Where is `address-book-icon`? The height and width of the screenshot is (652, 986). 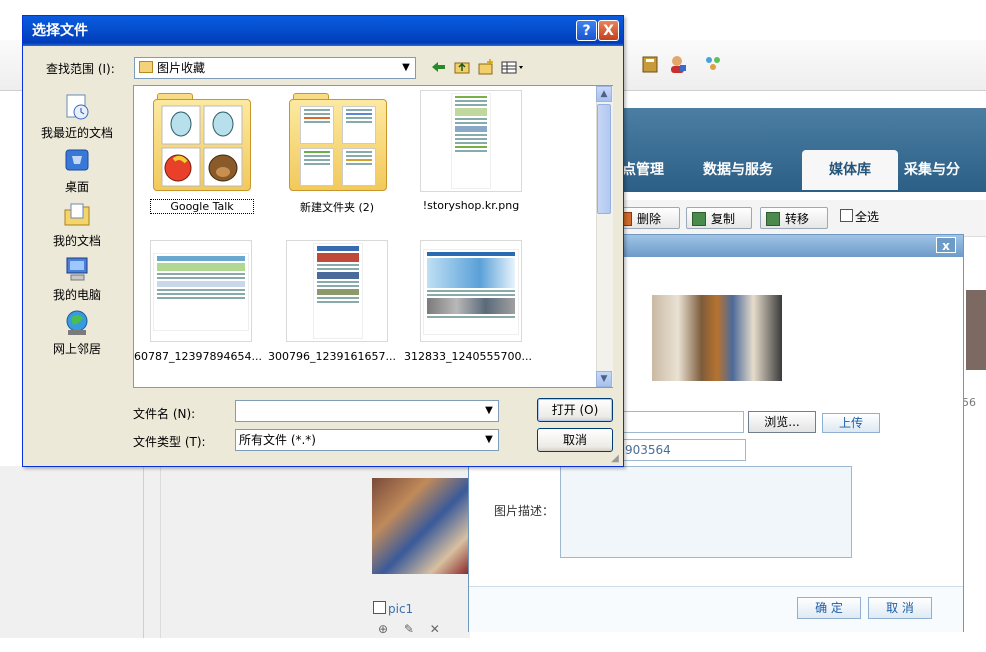 address-book-icon is located at coordinates (650, 64).